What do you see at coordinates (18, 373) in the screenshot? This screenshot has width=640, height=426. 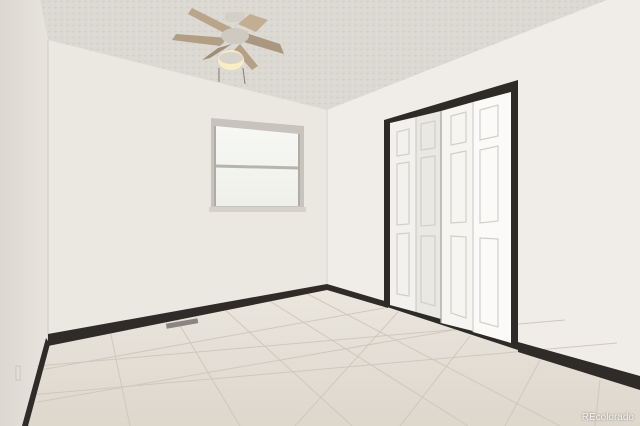 I see `wall-outlet` at bounding box center [18, 373].